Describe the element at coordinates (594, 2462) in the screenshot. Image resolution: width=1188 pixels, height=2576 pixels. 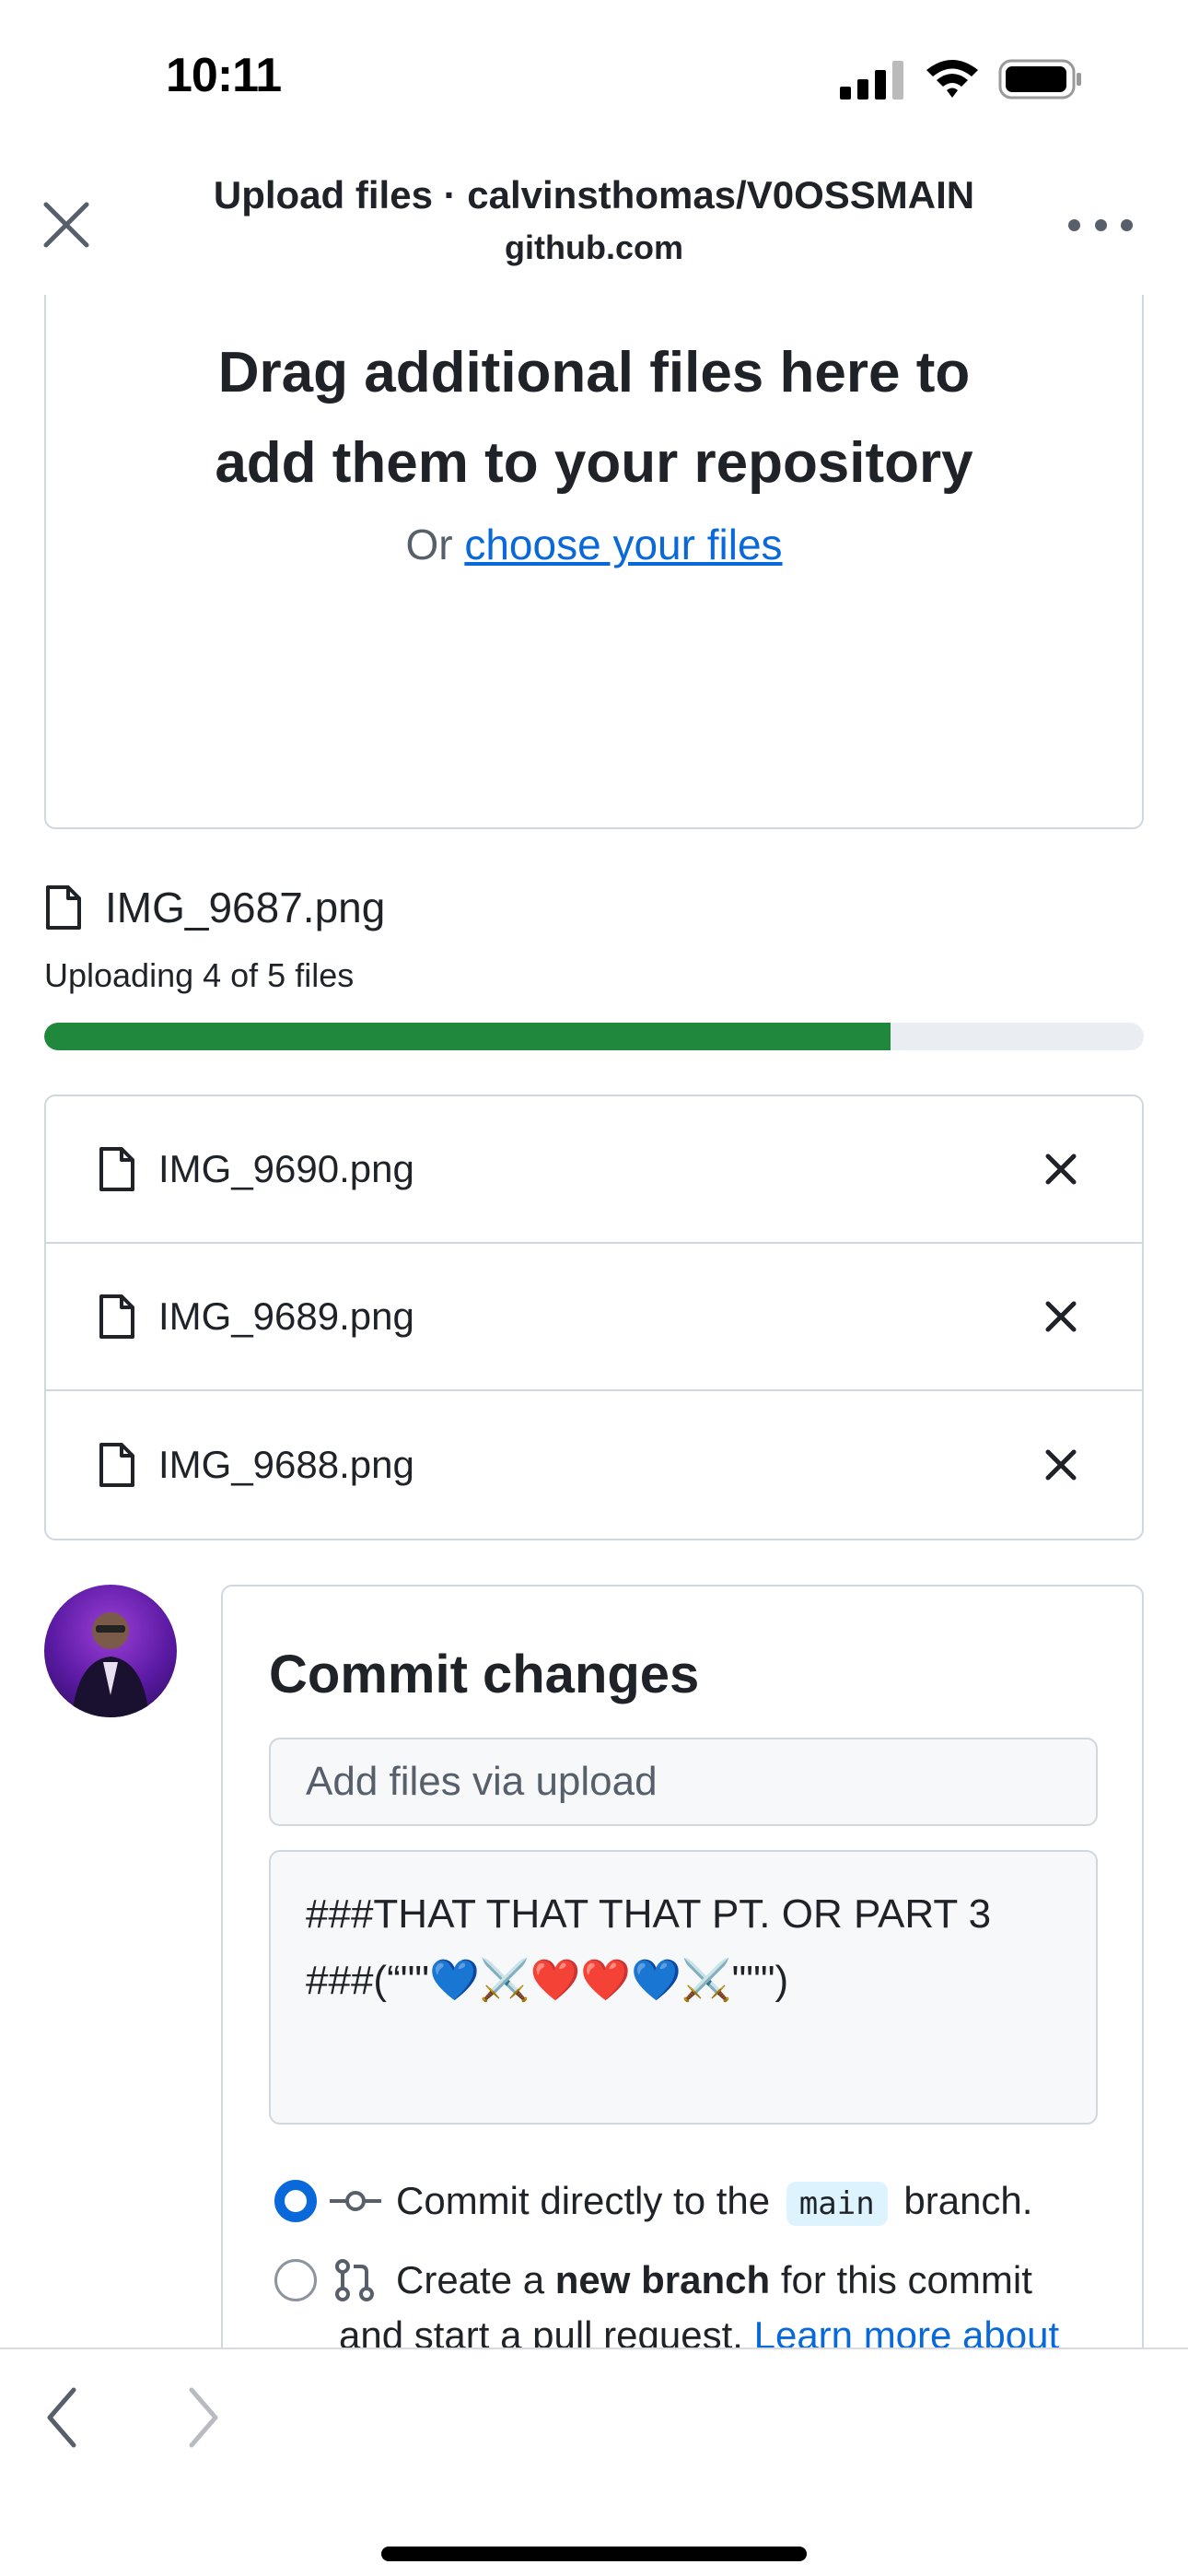
I see `browser-toolbar` at that location.